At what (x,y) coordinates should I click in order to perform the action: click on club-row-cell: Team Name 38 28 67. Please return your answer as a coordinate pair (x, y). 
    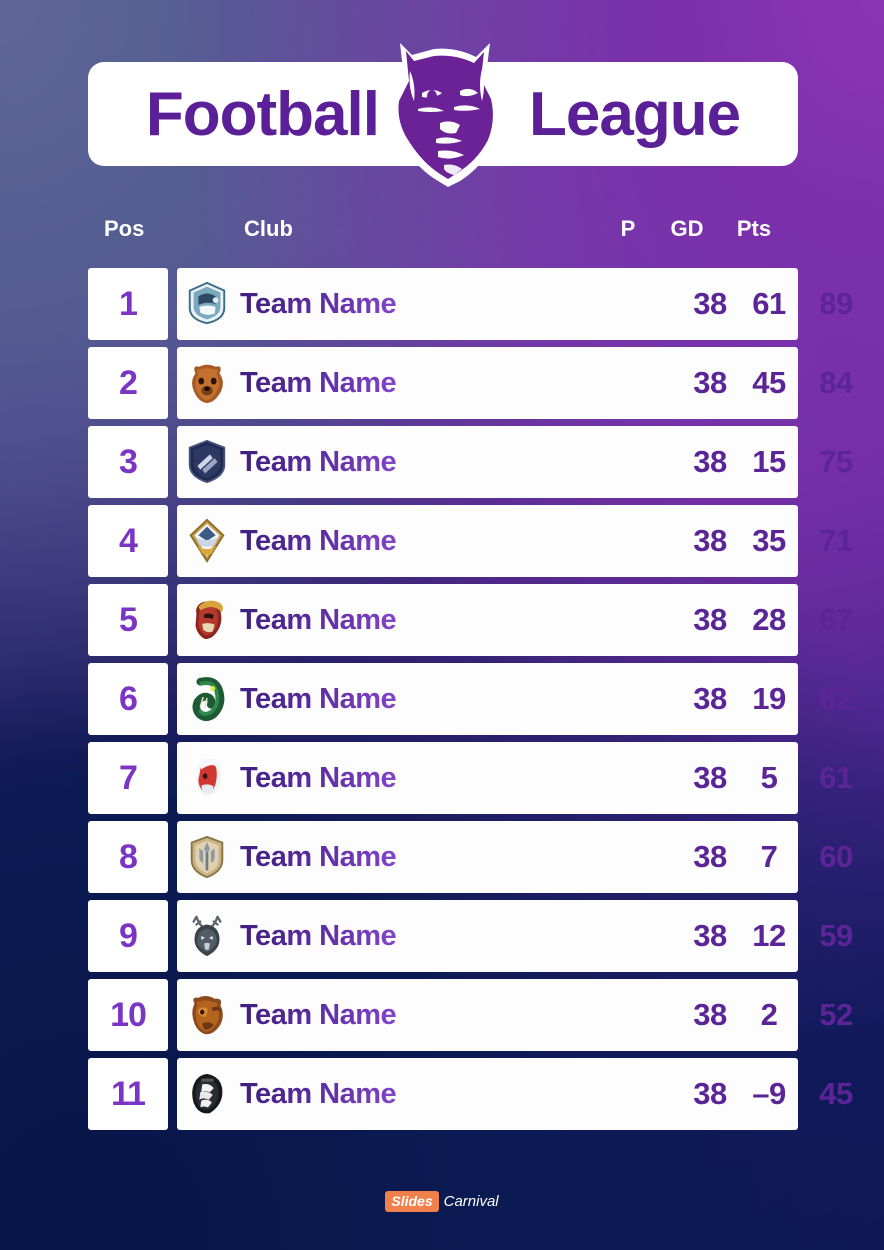
    Looking at the image, I should click on (515, 620).